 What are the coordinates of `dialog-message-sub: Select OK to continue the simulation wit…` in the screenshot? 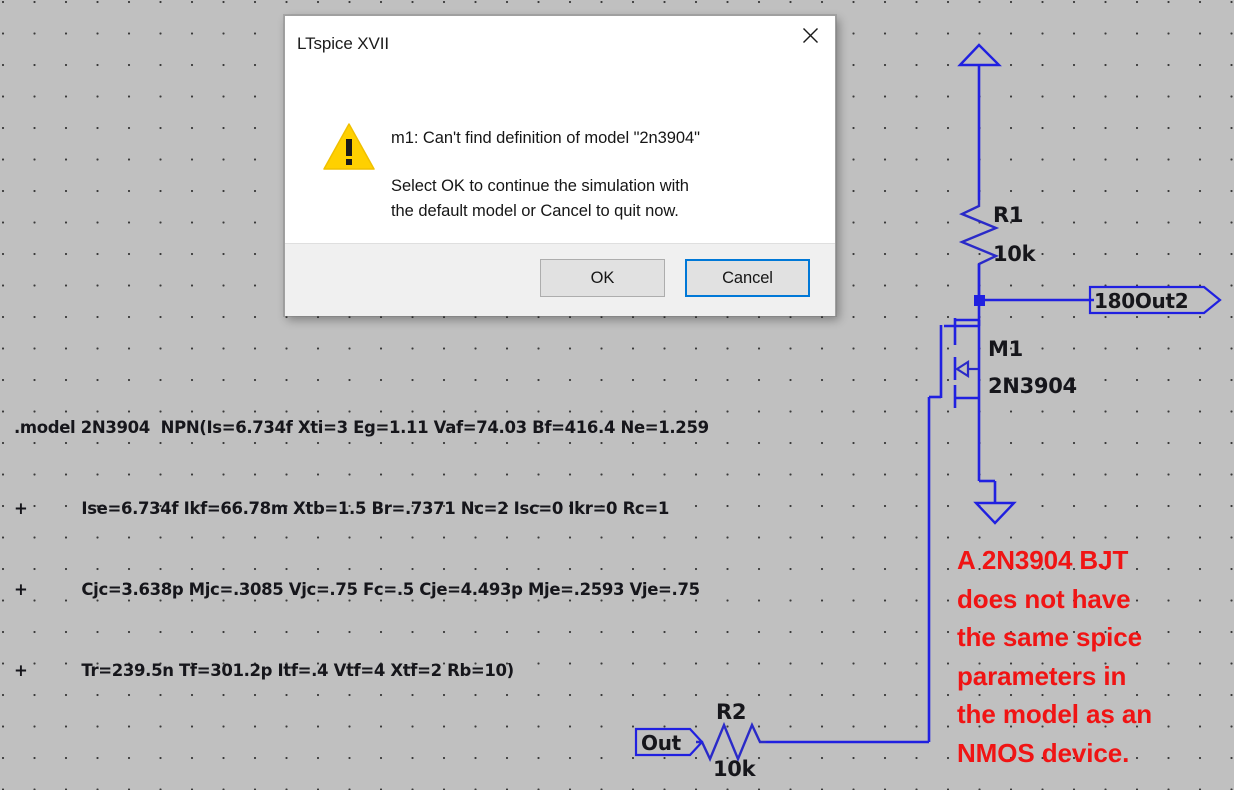 It's located at (540, 198).